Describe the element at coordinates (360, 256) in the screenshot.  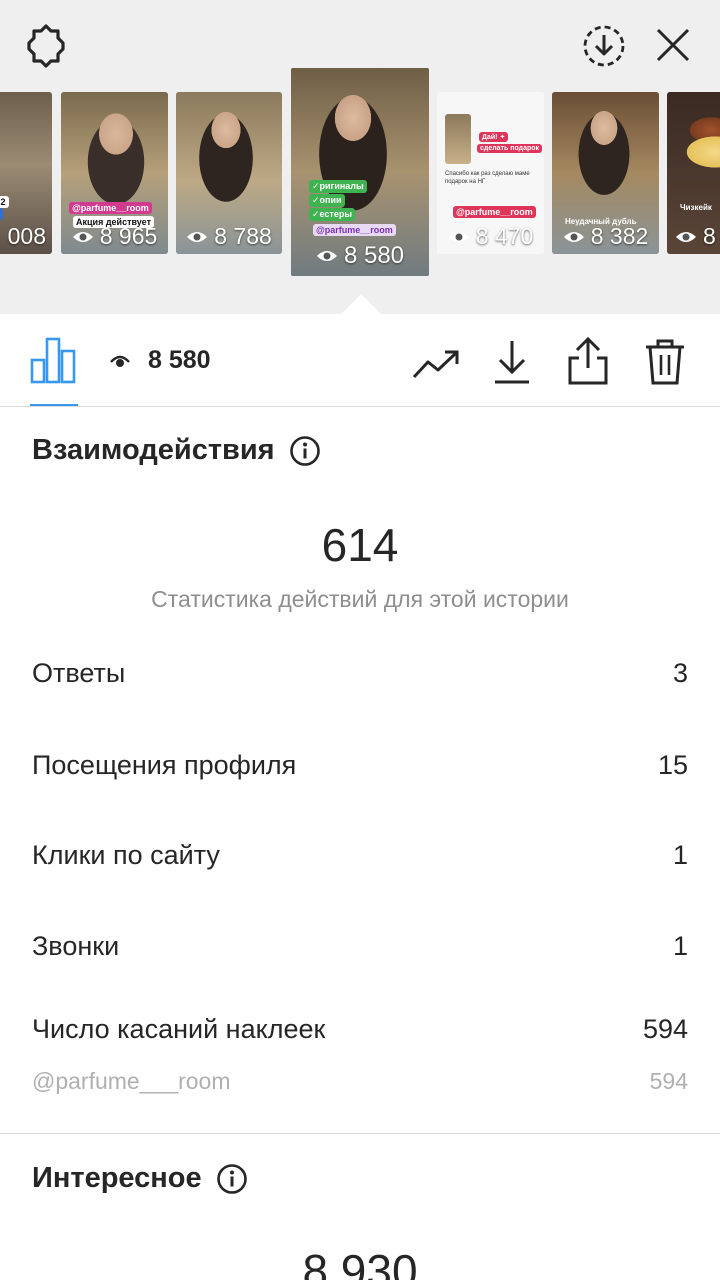
I see `story-views: 8 580` at that location.